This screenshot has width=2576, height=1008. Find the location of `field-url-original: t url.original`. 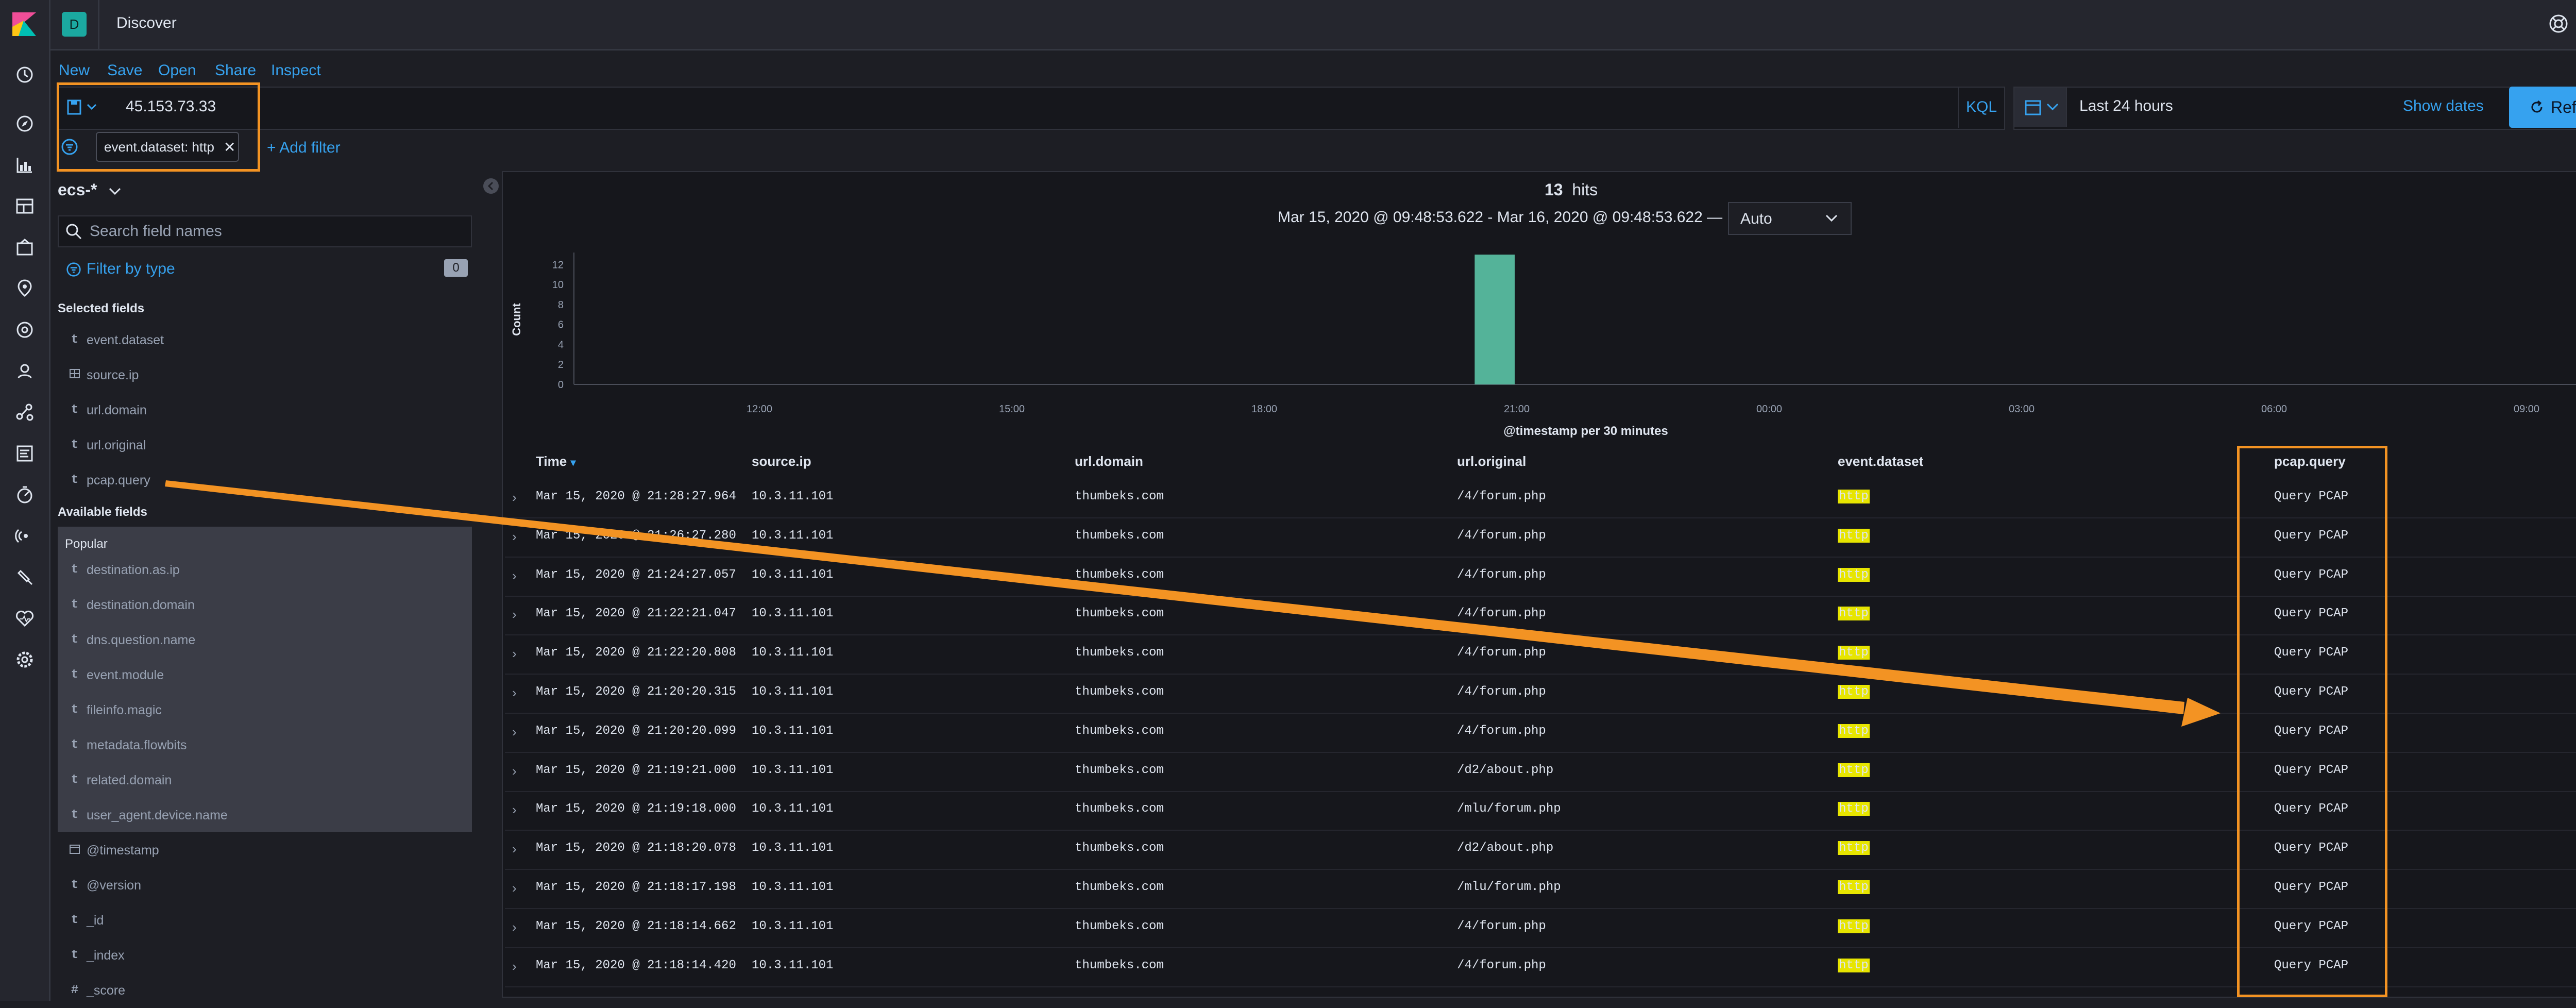

field-url-original: t url.original is located at coordinates (265, 446).